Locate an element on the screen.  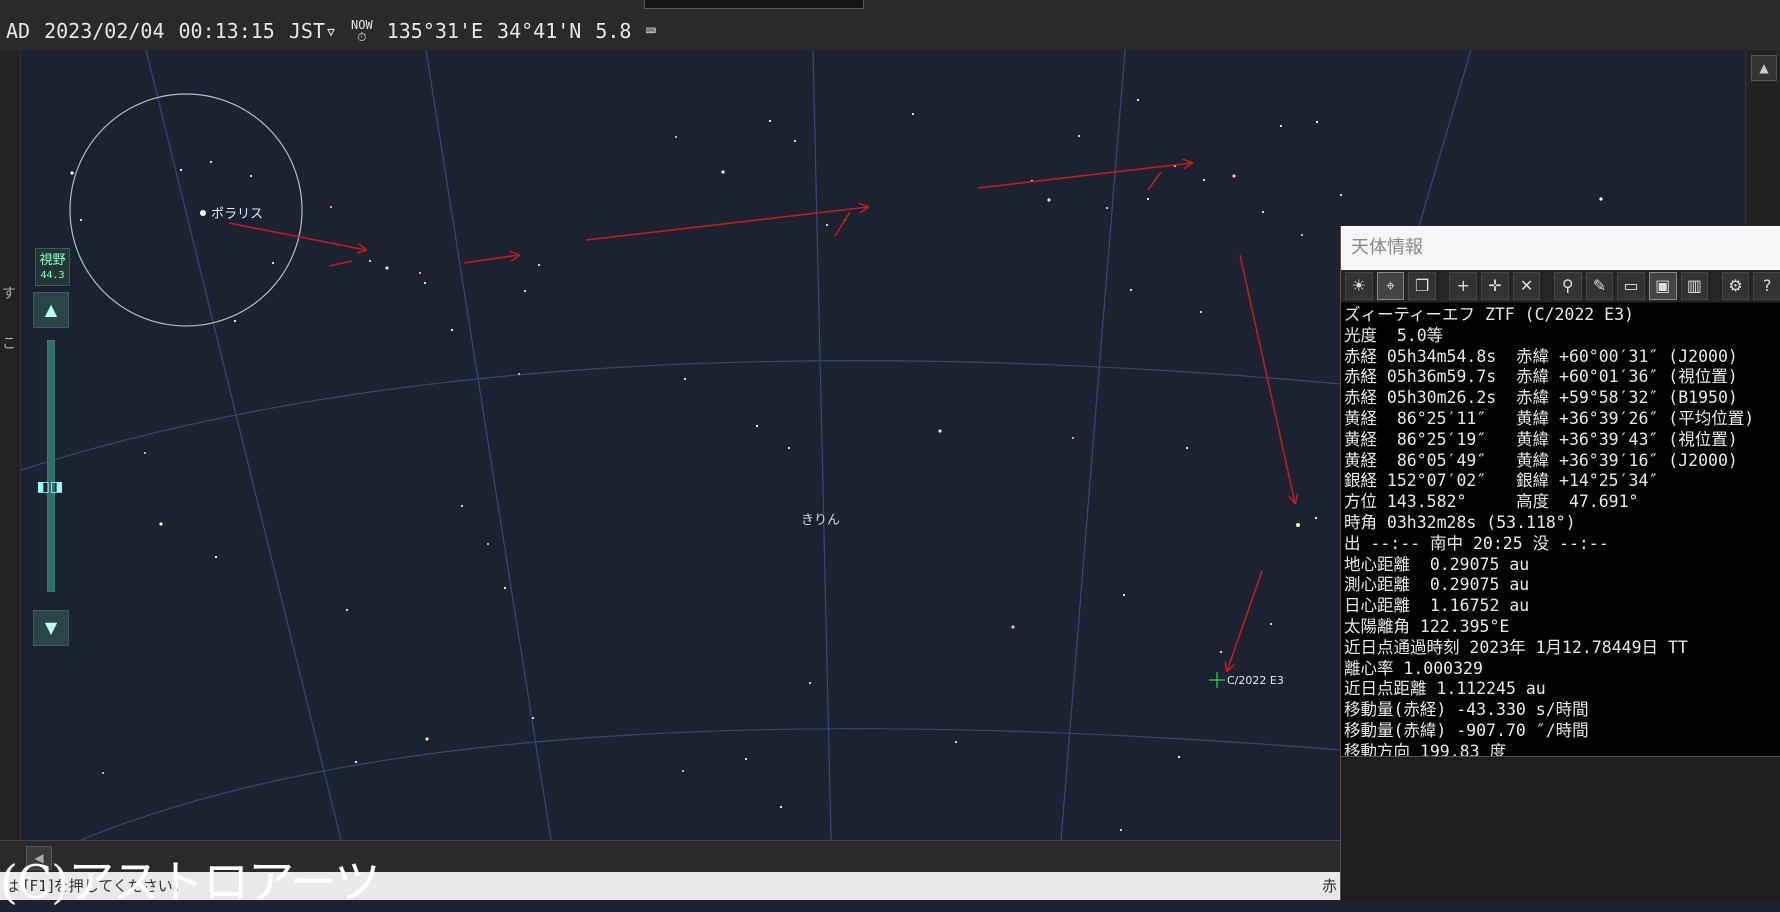
timezone-dropdown: JST▿ is located at coordinates (313, 31).